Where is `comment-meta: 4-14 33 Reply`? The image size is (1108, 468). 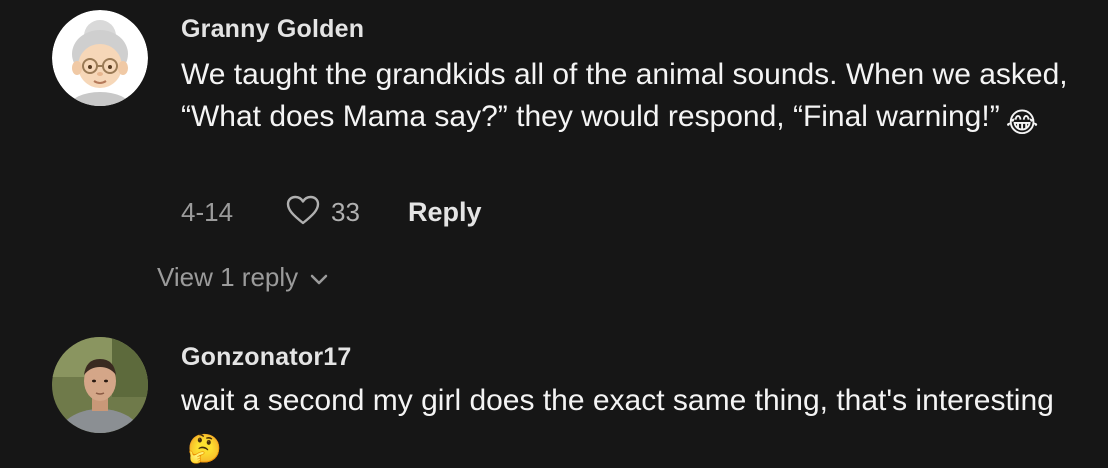
comment-meta: 4-14 33 Reply is located at coordinates (331, 212).